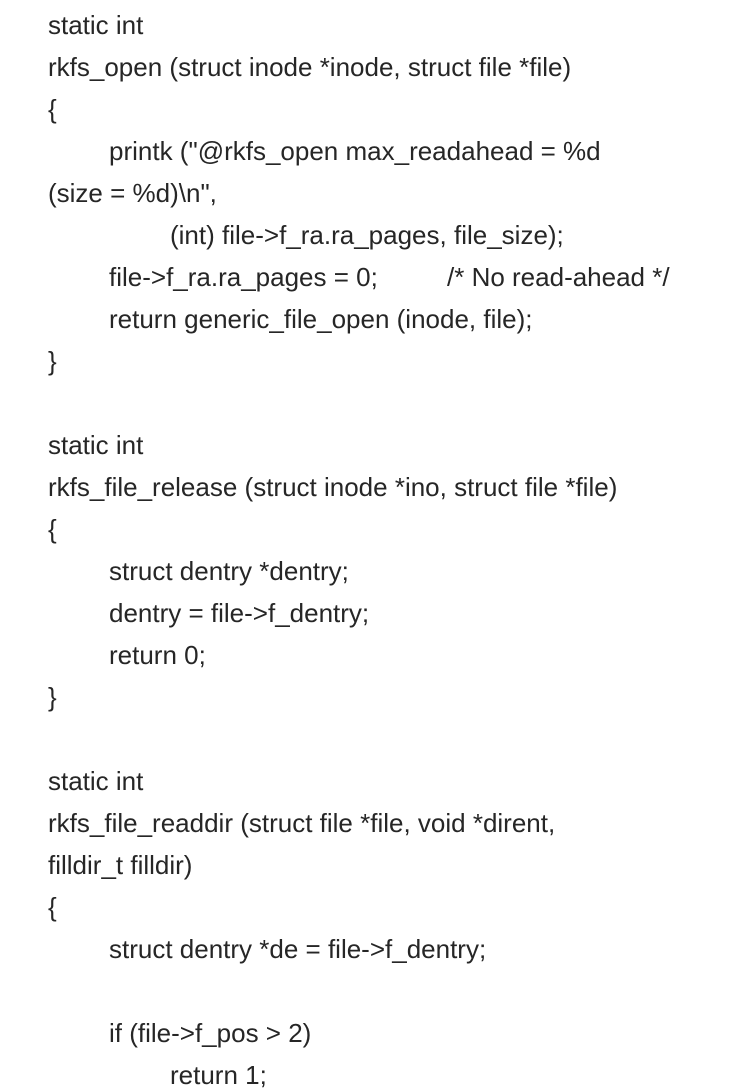 The height and width of the screenshot is (1092, 735). Describe the element at coordinates (355, 151) in the screenshot. I see `code-line: printk ("@rkfs_open max_readahead = %d` at that location.